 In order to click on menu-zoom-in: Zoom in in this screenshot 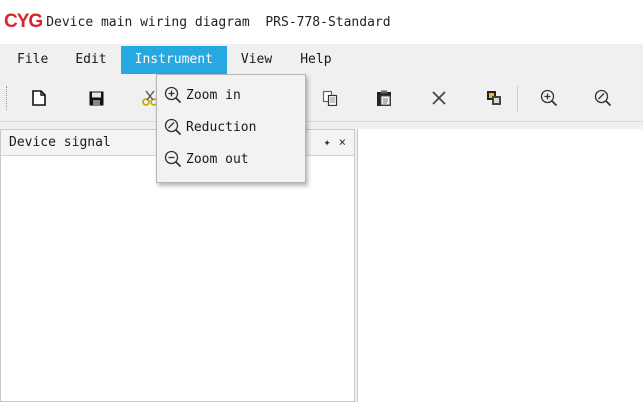, I will do `click(231, 95)`.